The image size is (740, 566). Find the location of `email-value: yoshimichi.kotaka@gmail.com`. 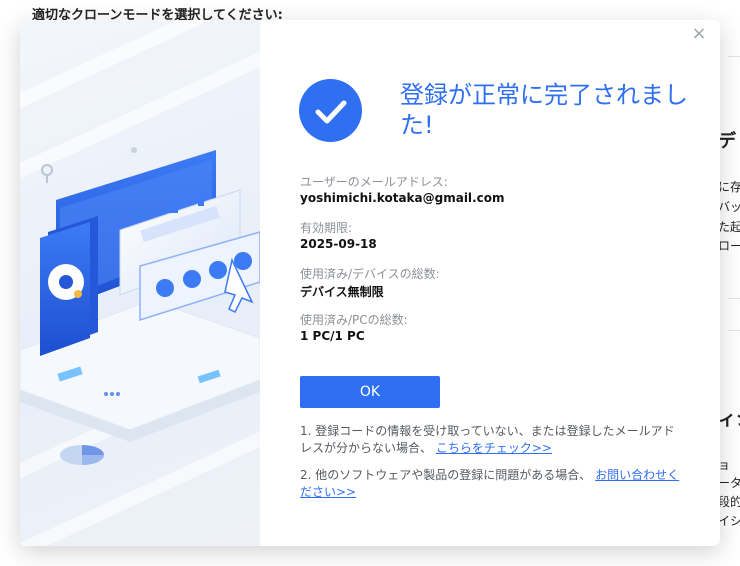

email-value: yoshimichi.kotaka@gmail.com is located at coordinates (402, 198).